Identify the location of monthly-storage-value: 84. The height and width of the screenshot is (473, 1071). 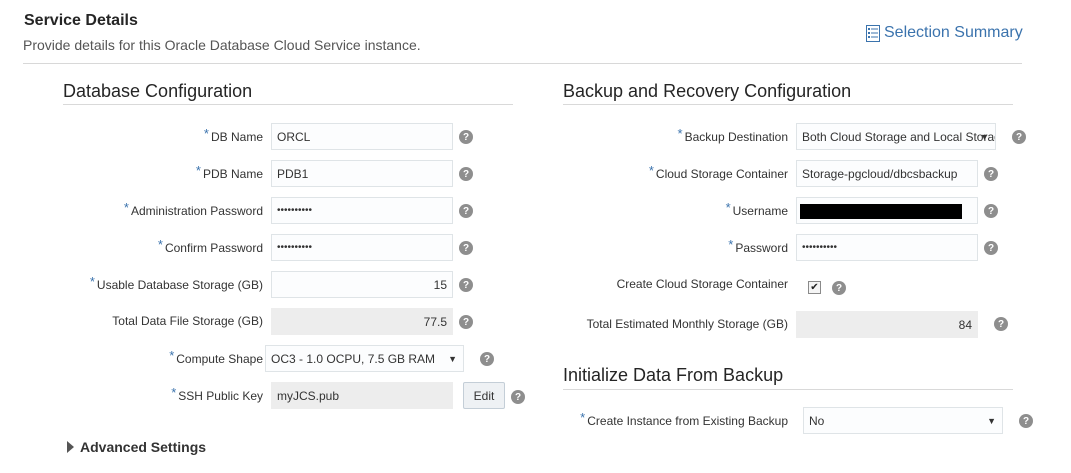
(887, 324).